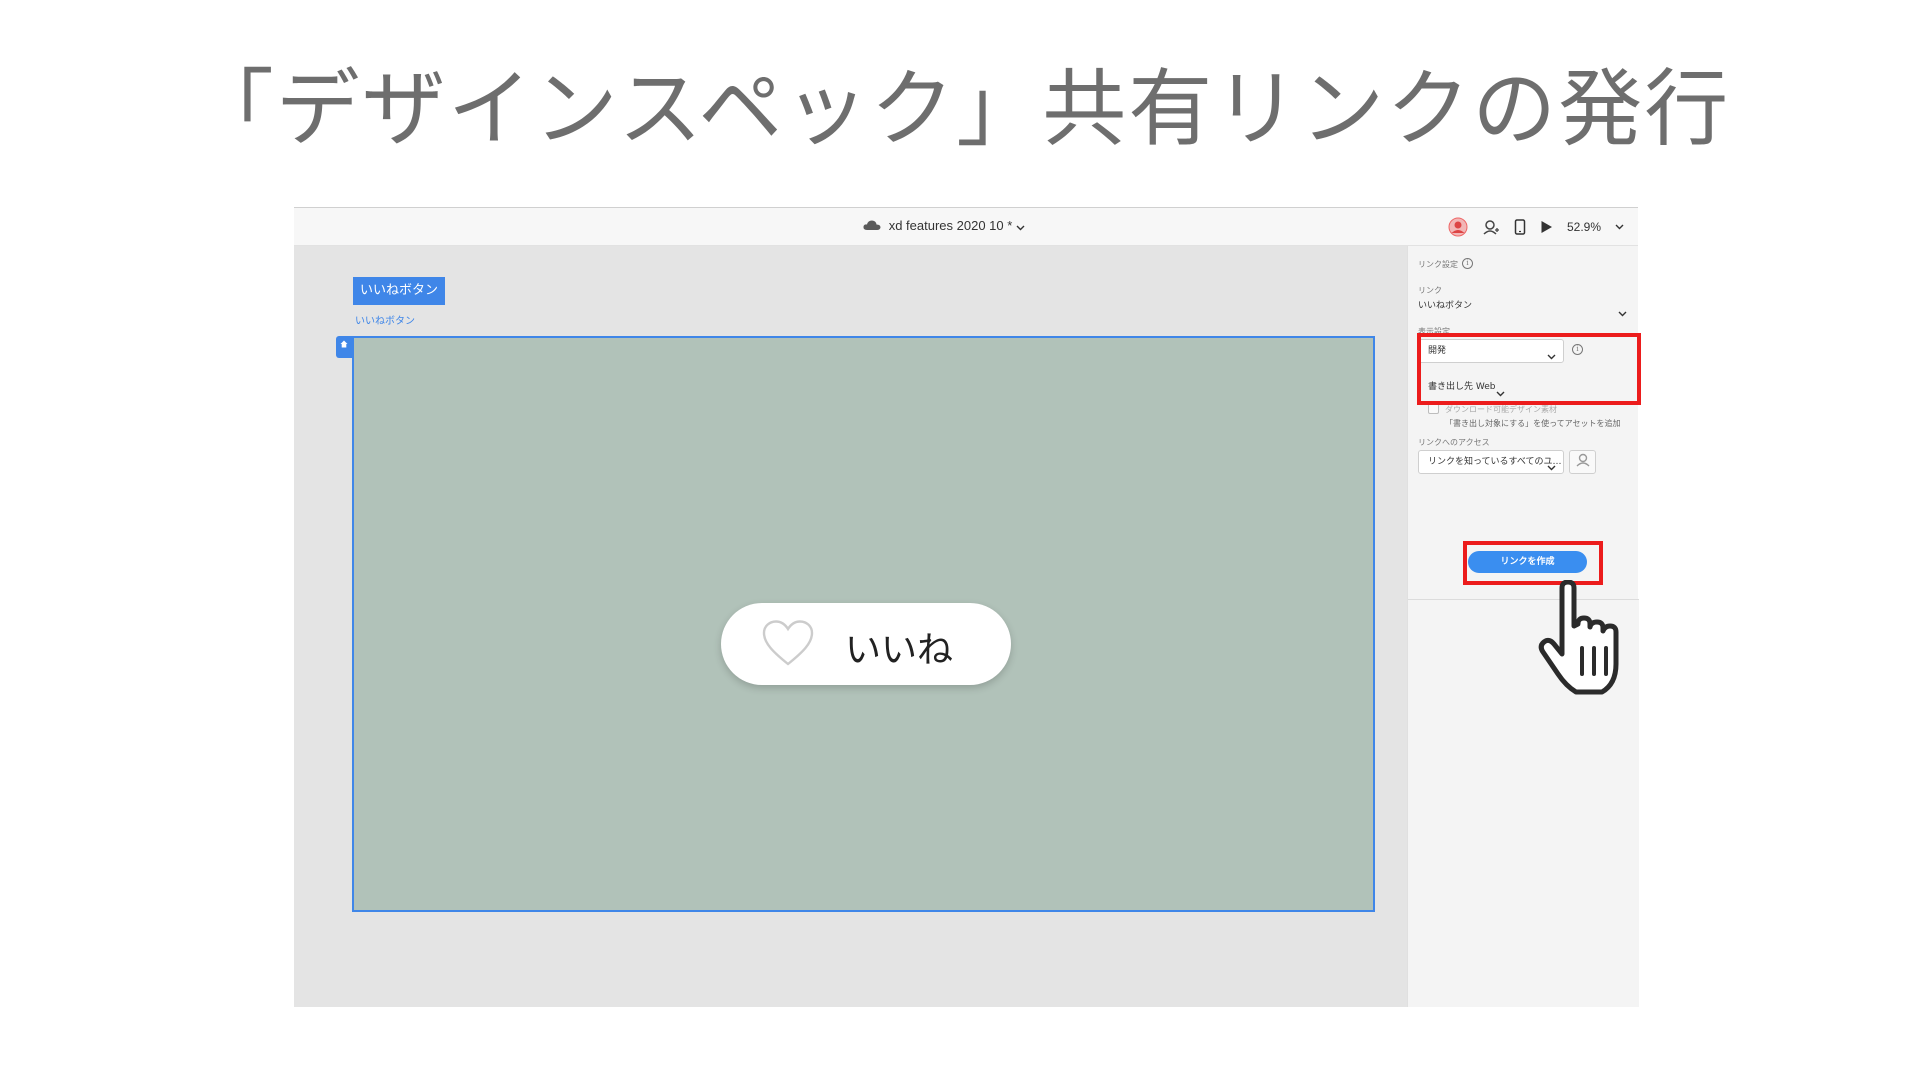 The width and height of the screenshot is (1920, 1080). What do you see at coordinates (950, 225) in the screenshot?
I see `document-title-text: xd features 2020 10 *` at bounding box center [950, 225].